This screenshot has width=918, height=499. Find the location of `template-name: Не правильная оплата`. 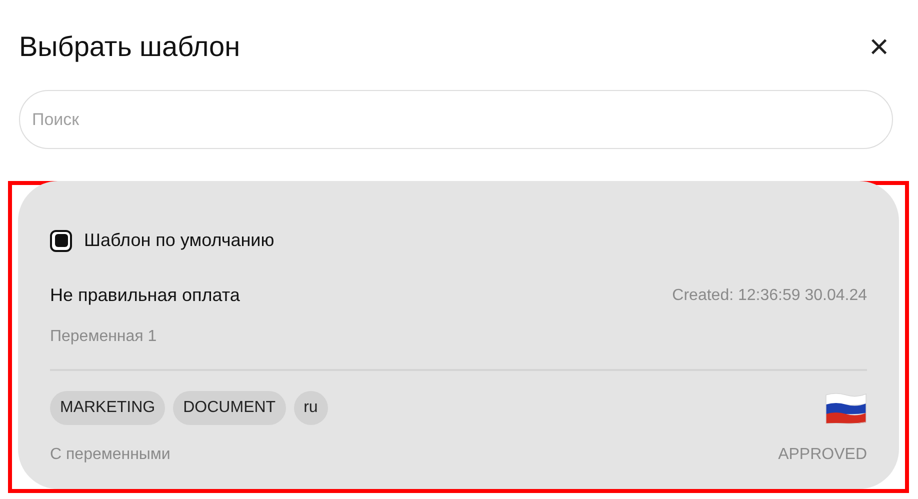

template-name: Не правильная оплата is located at coordinates (145, 295).